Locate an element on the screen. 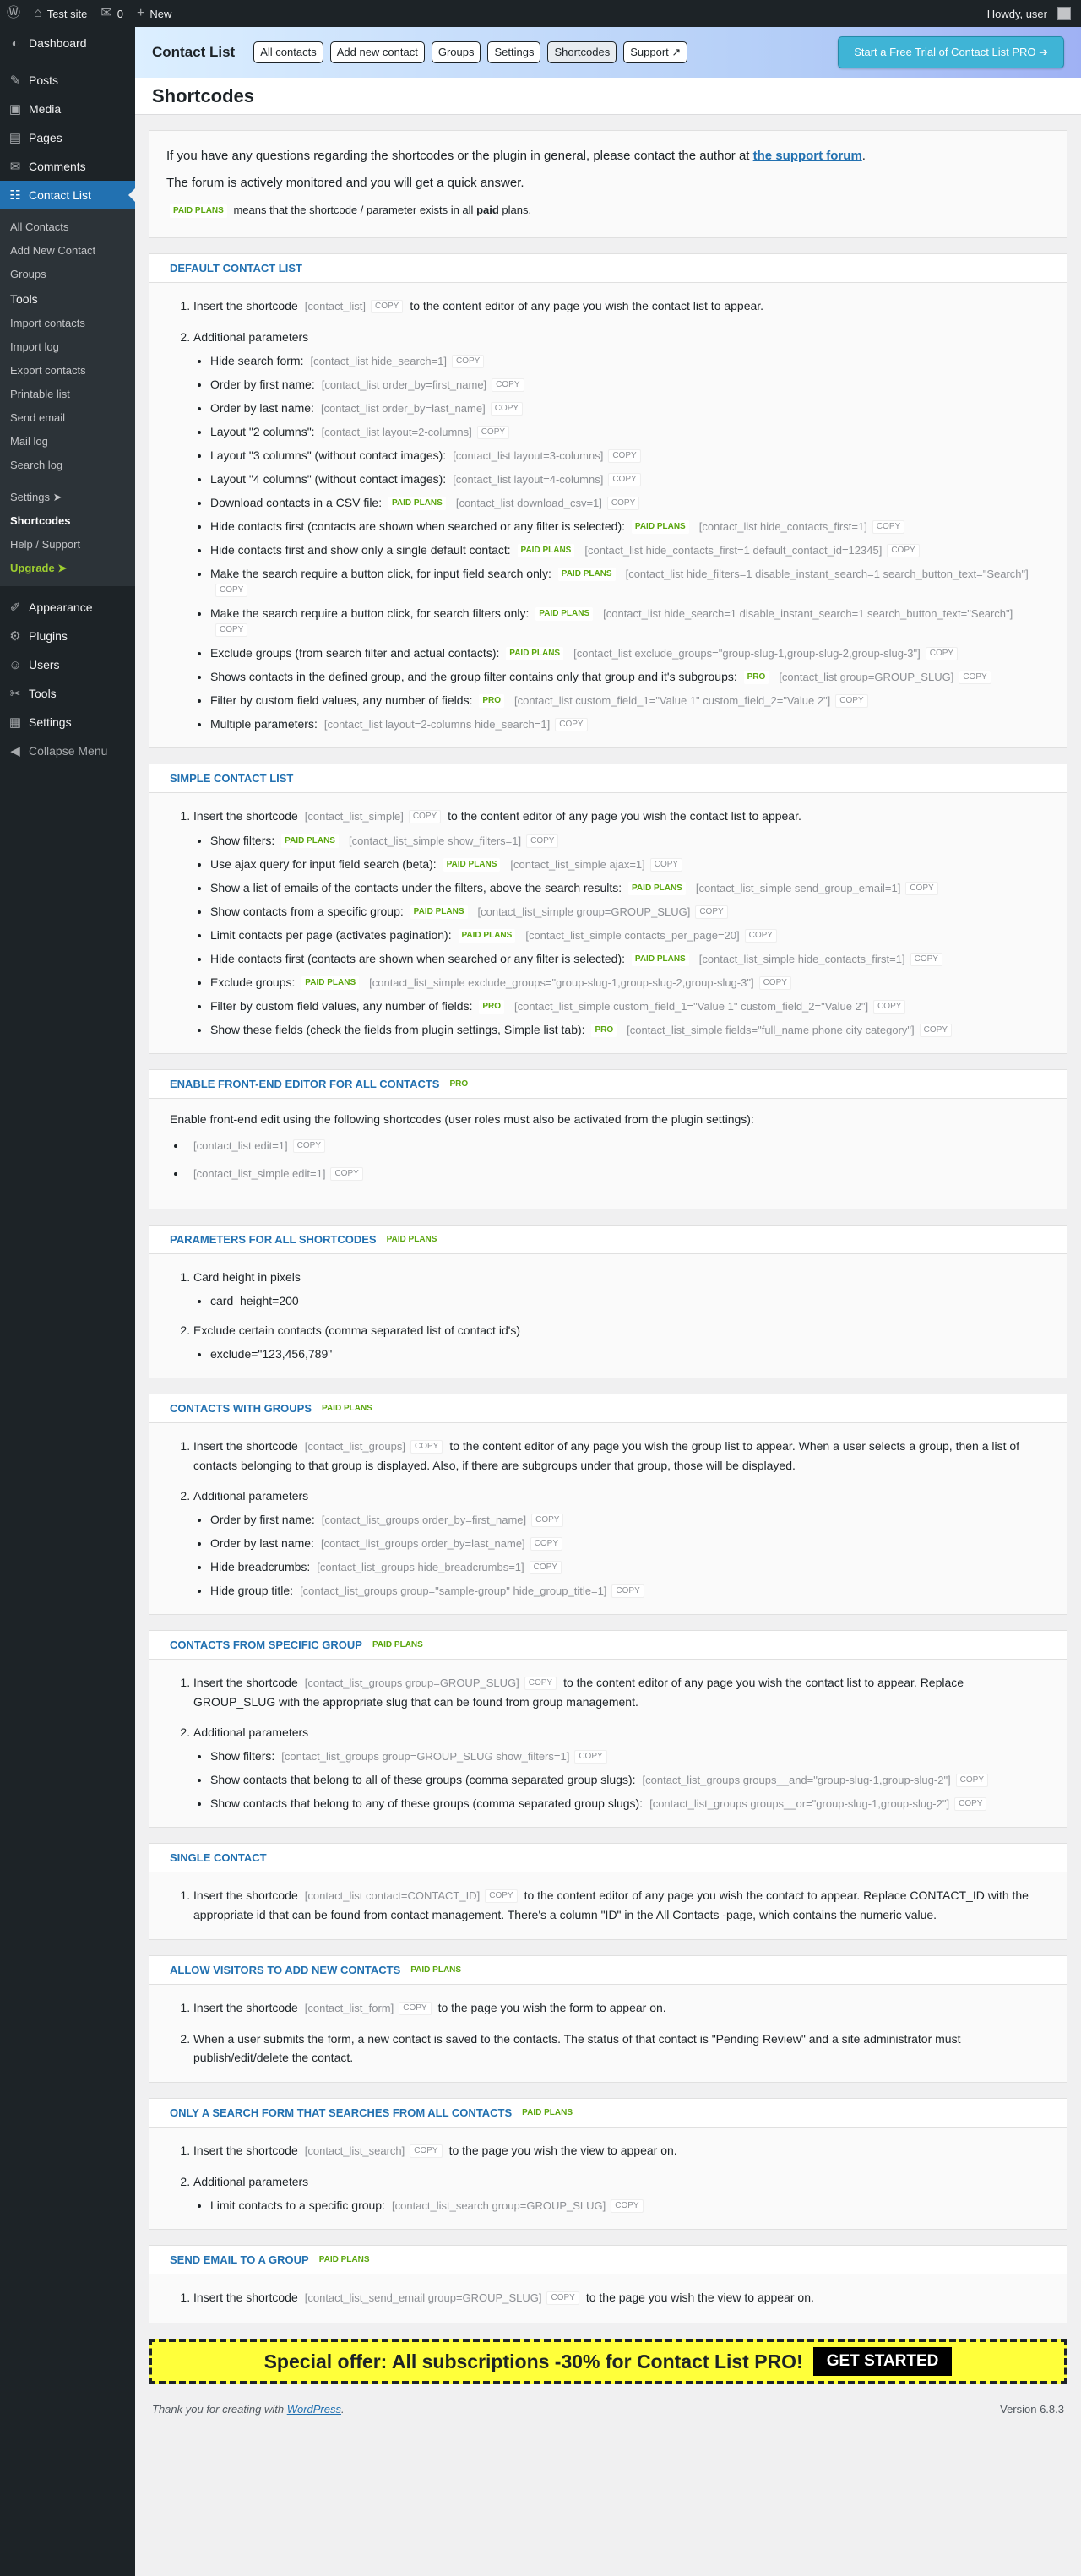  sidebar-item-contact-list: ☷ Contact List is located at coordinates (67, 195).